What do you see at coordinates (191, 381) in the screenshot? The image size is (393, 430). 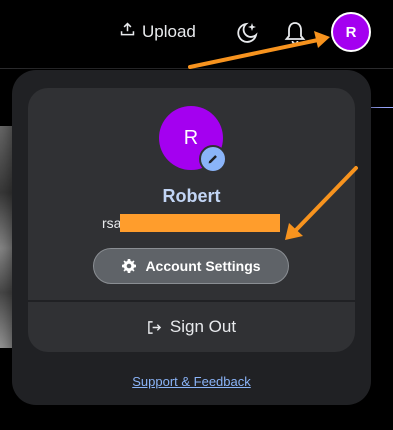 I see `support-feedback-link: Support & Feedback` at bounding box center [191, 381].